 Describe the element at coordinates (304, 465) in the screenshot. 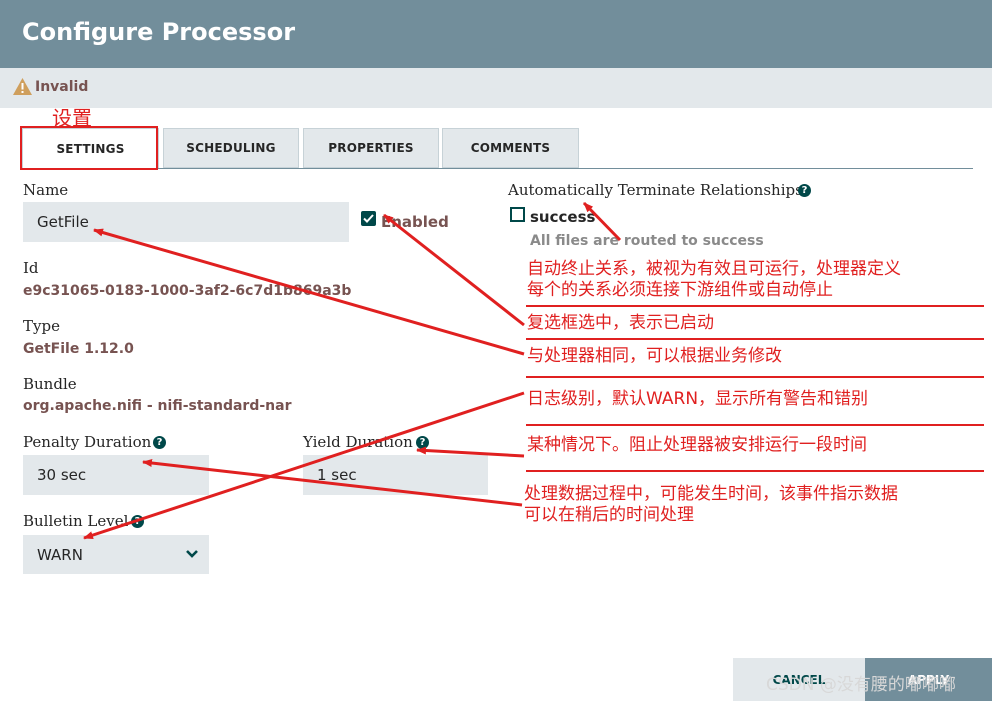

I see `arrow-bulletin` at that location.